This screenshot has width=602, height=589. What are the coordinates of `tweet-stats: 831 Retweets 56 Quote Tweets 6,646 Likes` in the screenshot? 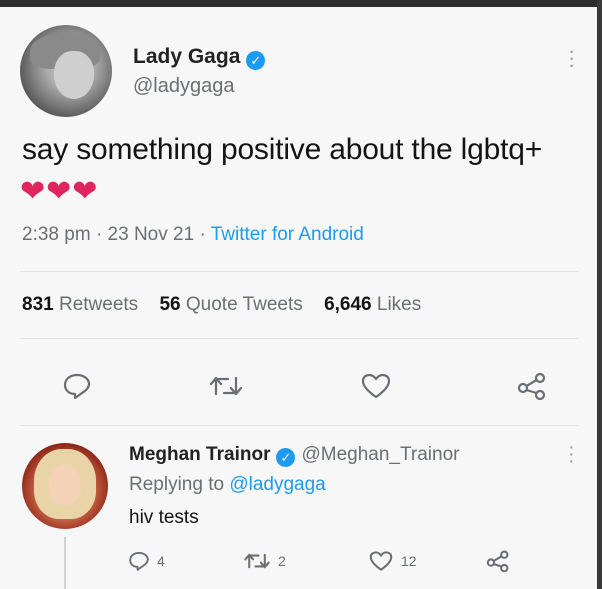 It's located at (221, 305).